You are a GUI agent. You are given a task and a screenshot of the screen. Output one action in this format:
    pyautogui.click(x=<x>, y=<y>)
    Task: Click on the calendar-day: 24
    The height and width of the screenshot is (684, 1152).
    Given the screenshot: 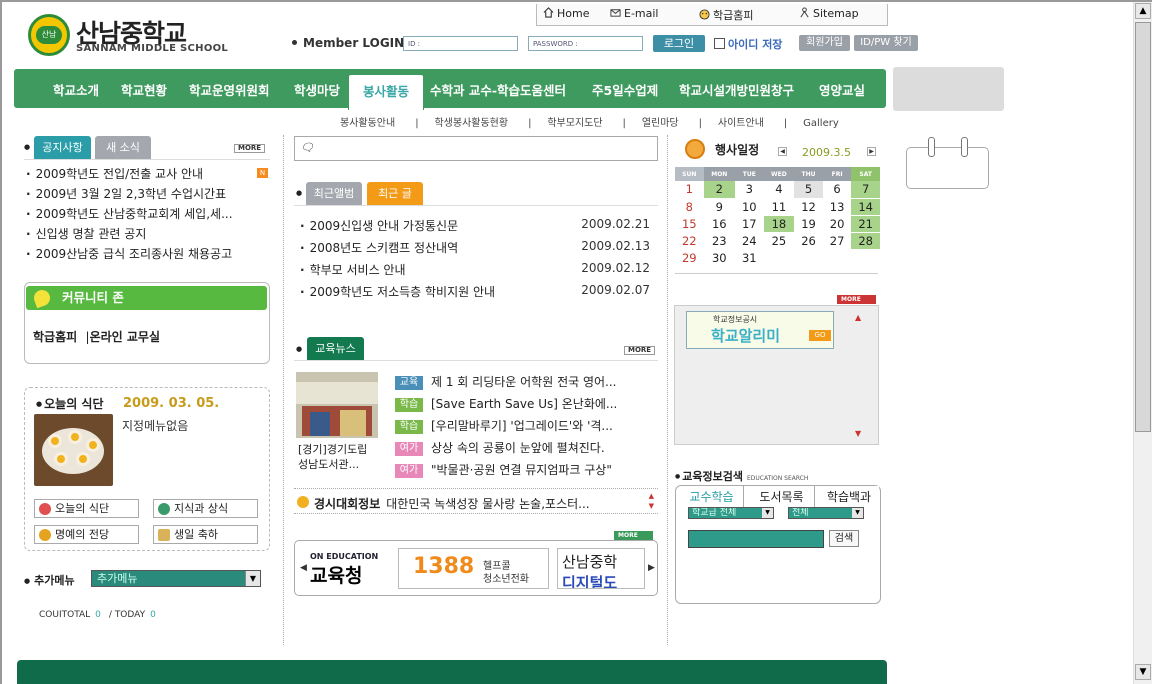 What is the action you would take?
    pyautogui.click(x=749, y=241)
    